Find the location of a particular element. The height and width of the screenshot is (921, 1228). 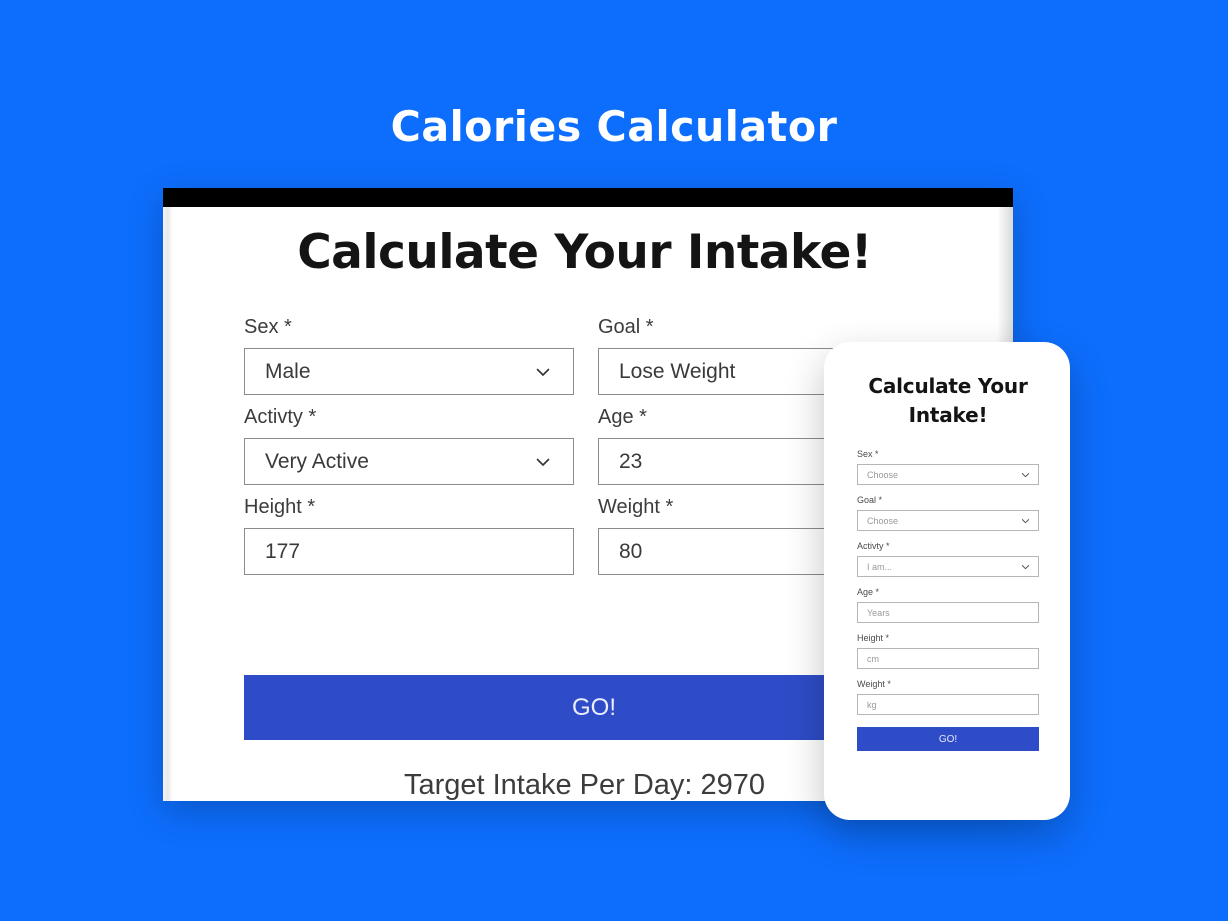

mobile-sex-select: Choose is located at coordinates (948, 474).